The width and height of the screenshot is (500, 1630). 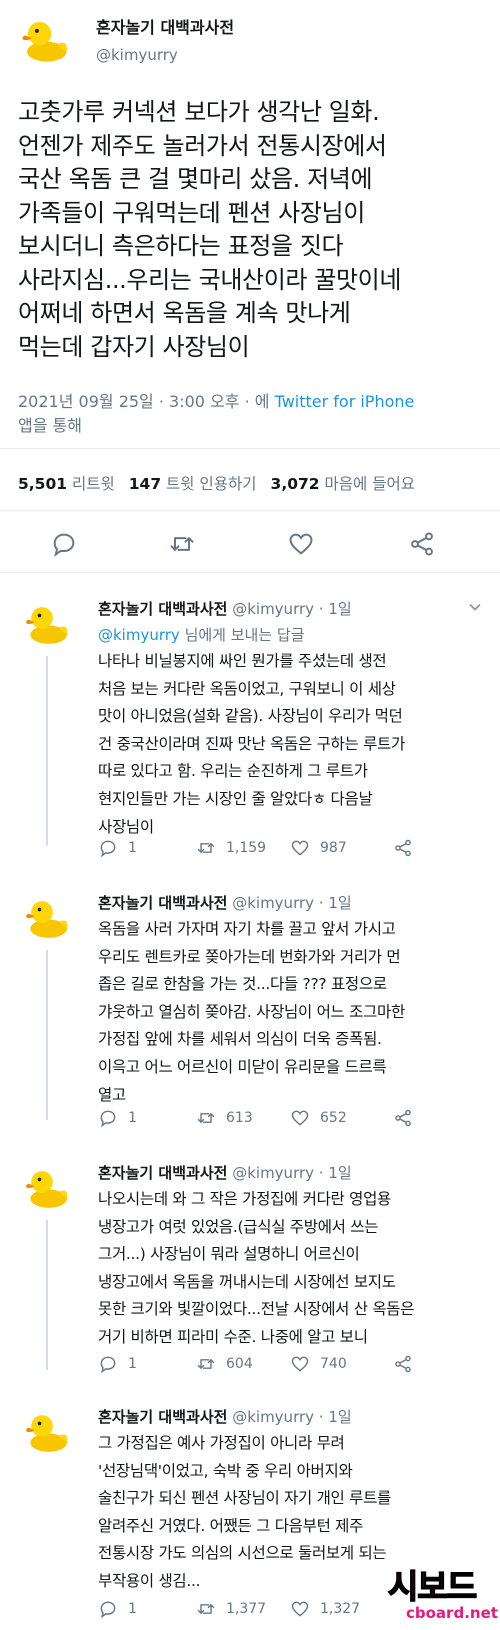 What do you see at coordinates (195, 179) in the screenshot?
I see `tweet-text-line: 국산 옥돔 큰 걸 몇마리 샀음. 저녁에` at bounding box center [195, 179].